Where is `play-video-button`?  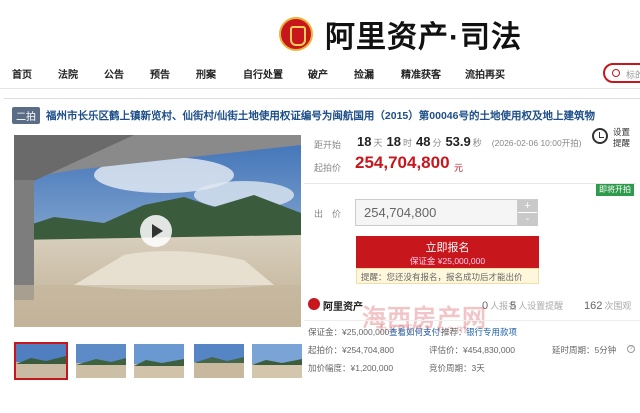 play-video-button is located at coordinates (156, 231).